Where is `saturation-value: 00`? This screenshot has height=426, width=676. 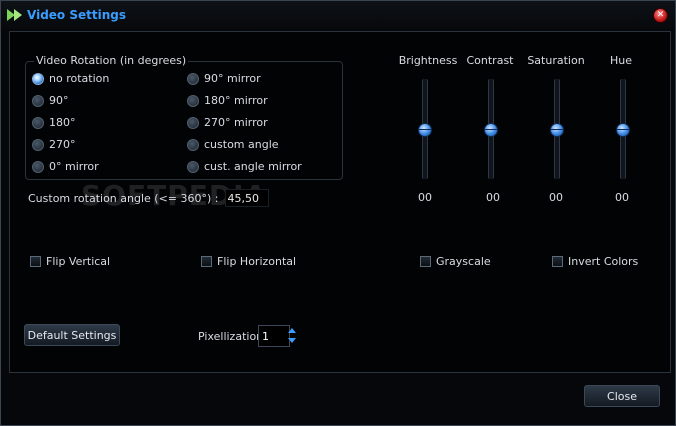 saturation-value: 00 is located at coordinates (556, 197).